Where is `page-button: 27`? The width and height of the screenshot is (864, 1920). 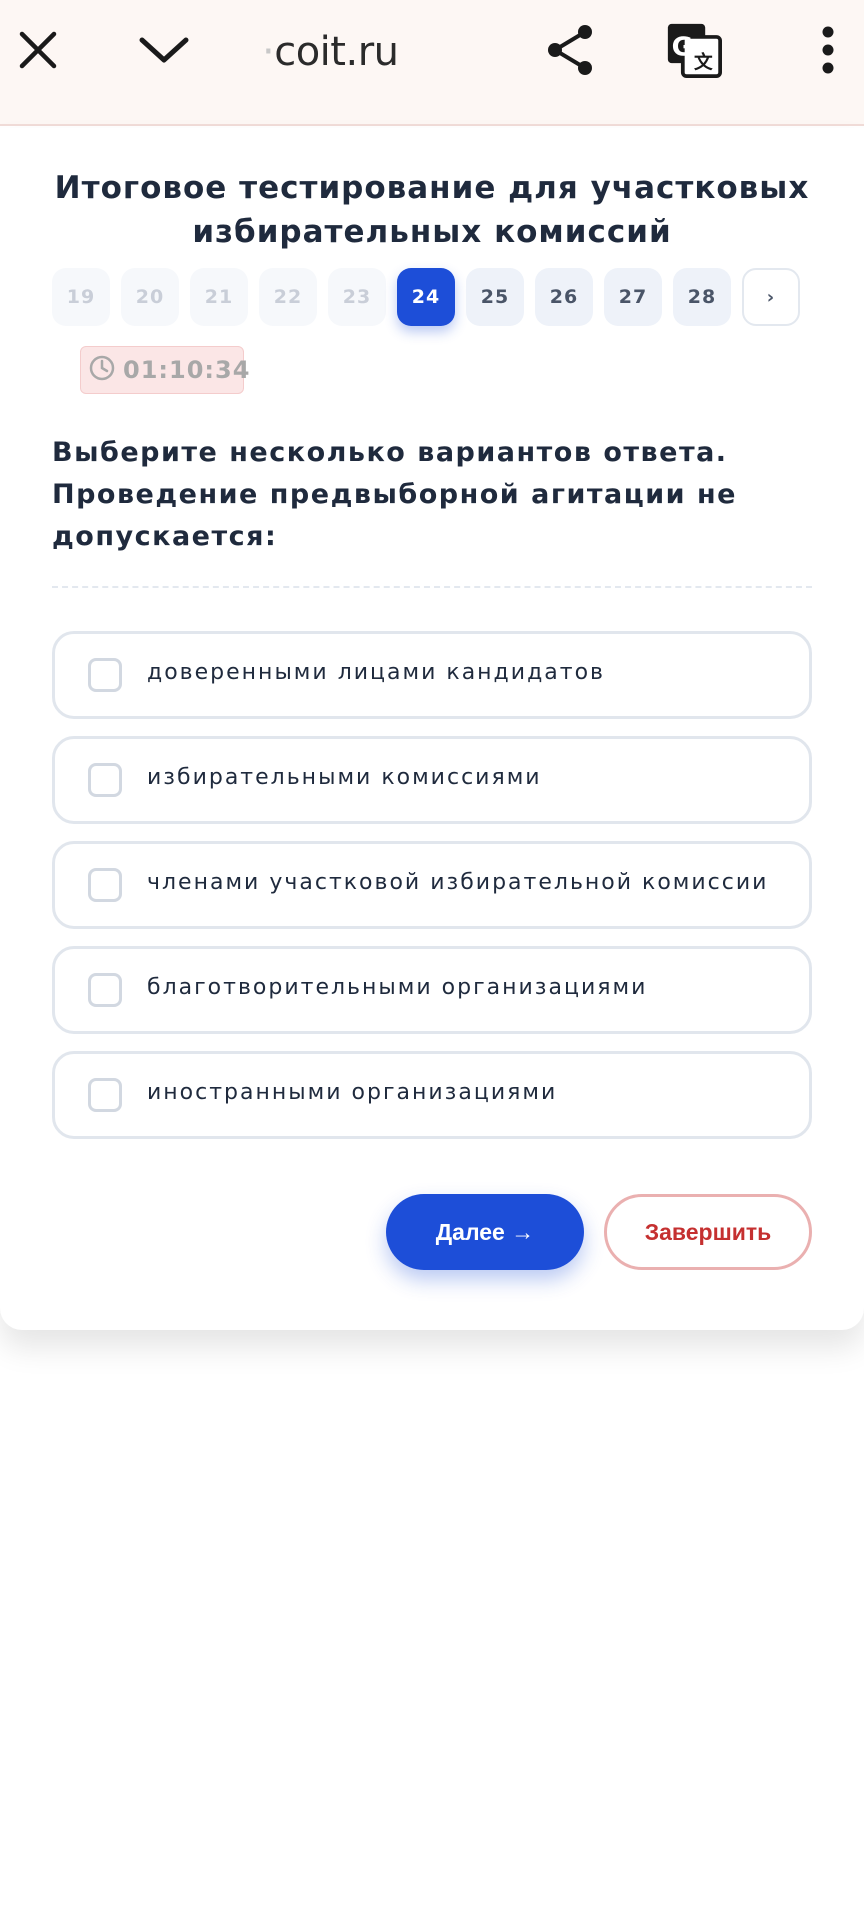 page-button: 27 is located at coordinates (633, 297).